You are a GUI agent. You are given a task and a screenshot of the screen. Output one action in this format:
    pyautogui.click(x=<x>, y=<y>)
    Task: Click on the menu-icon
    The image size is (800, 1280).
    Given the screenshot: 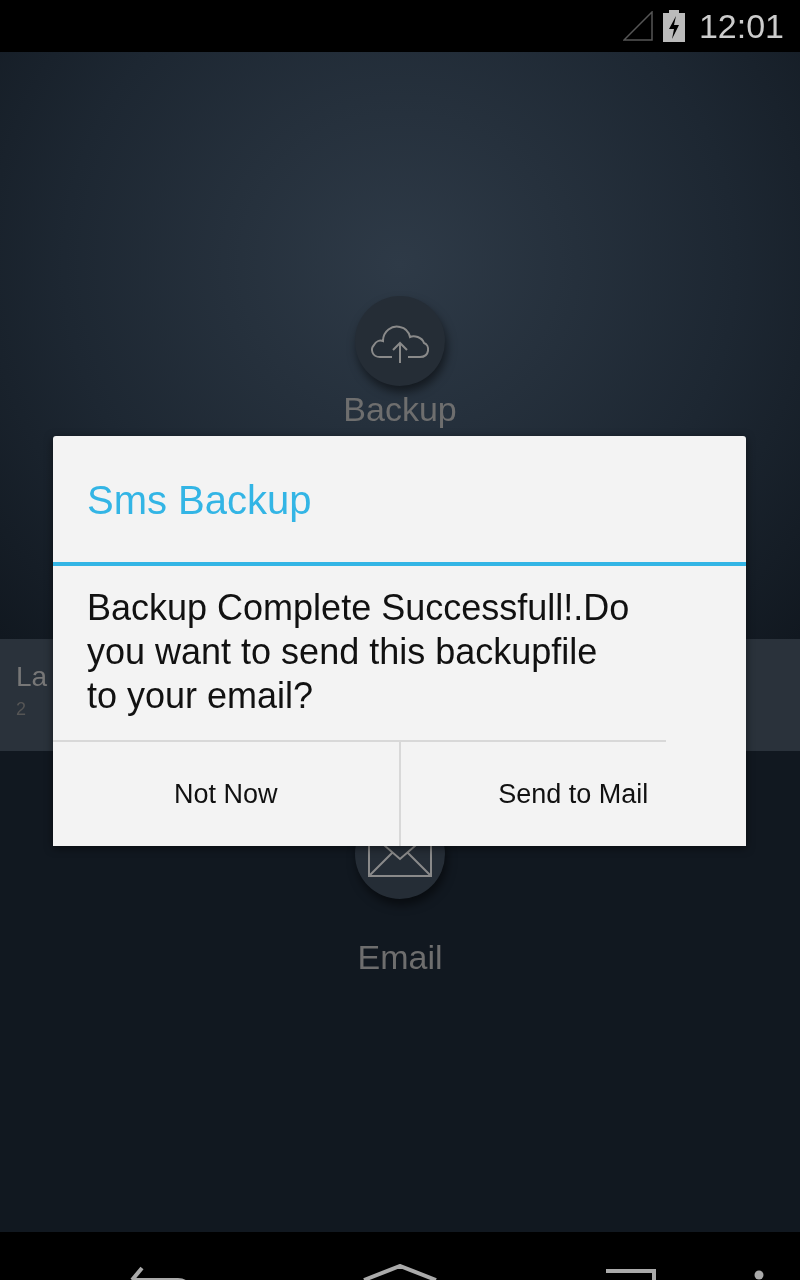 What is the action you would take?
    pyautogui.click(x=759, y=1275)
    